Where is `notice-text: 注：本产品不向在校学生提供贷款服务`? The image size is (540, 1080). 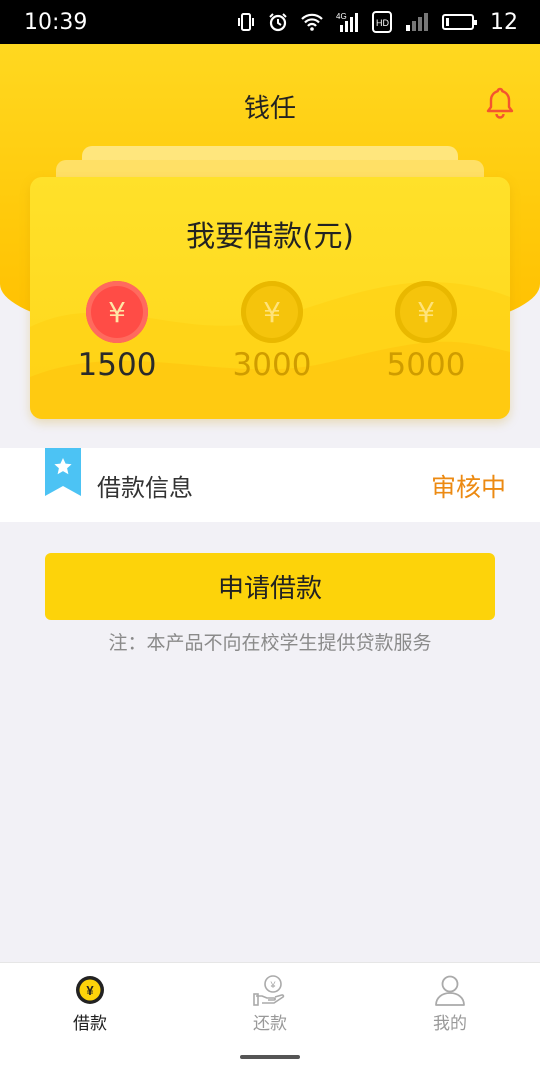 notice-text: 注：本产品不向在校学生提供贷款服务 is located at coordinates (270, 643).